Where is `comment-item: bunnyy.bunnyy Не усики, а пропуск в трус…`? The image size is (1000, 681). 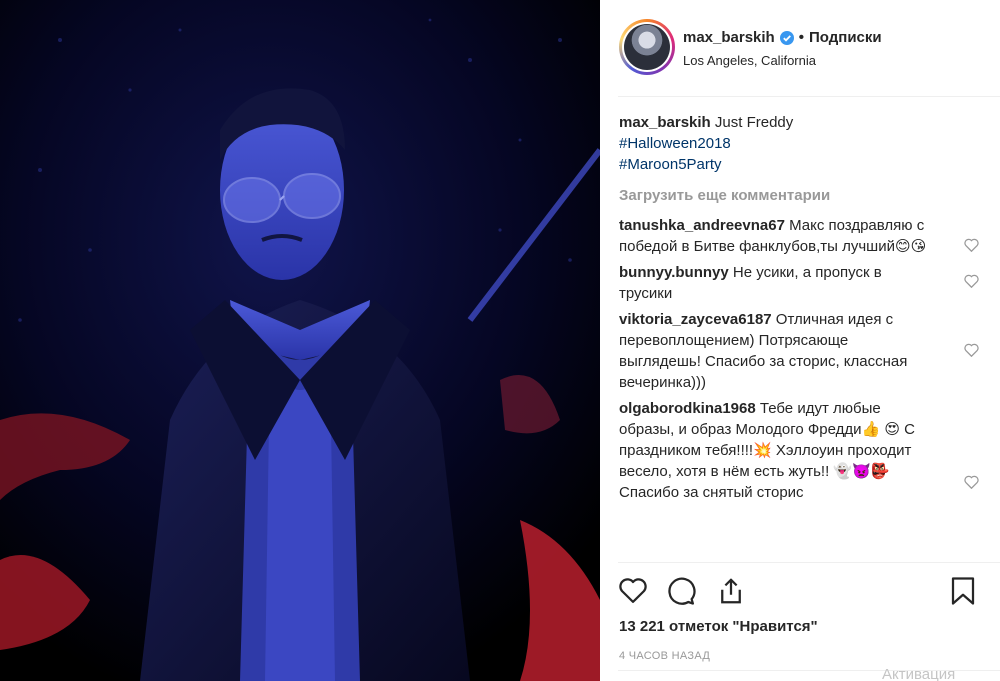 comment-item: bunnyy.bunnyy Не усики, а пропуск в трус… is located at coordinates (799, 283).